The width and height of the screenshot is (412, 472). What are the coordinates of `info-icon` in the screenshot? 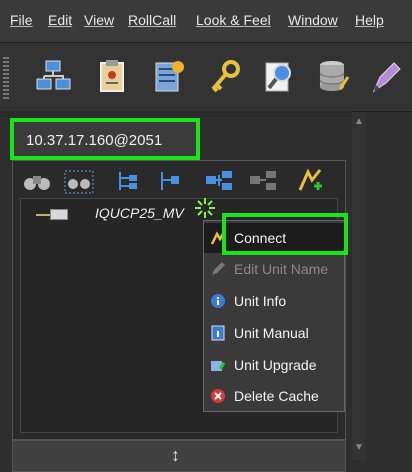 It's located at (218, 301).